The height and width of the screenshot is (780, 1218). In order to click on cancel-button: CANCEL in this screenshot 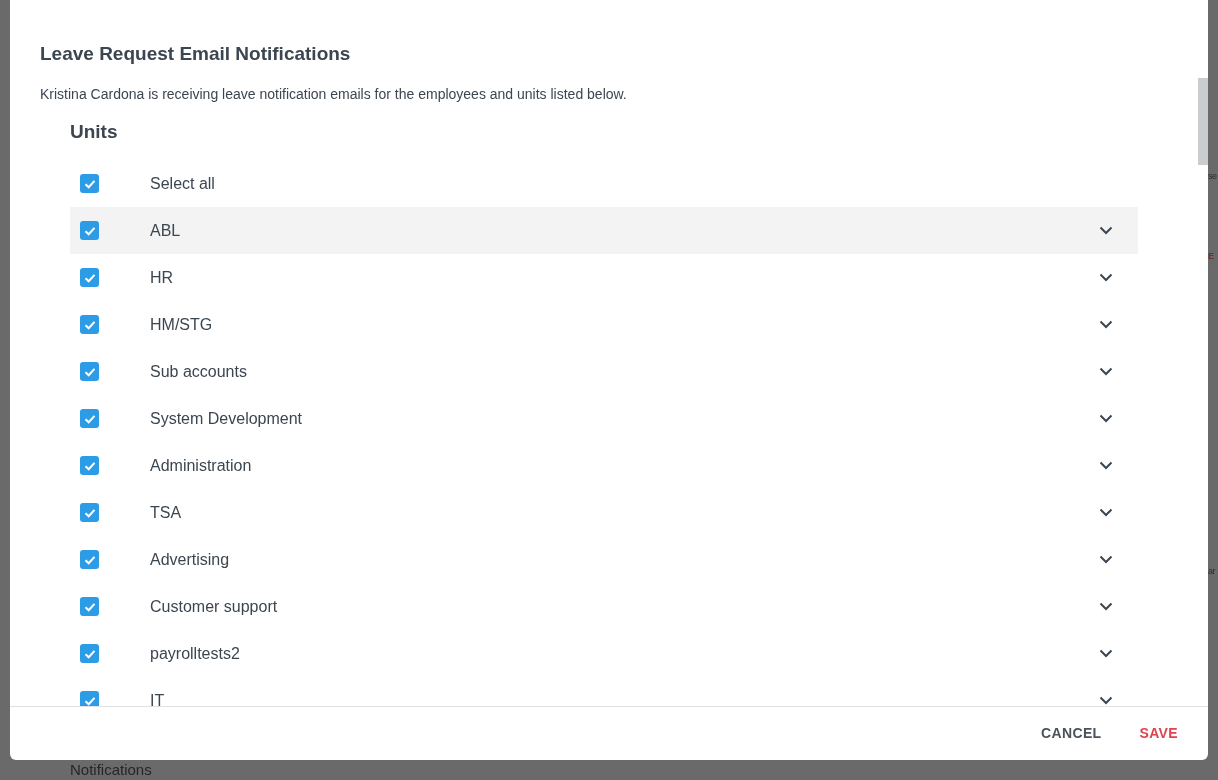, I will do `click(1071, 733)`.